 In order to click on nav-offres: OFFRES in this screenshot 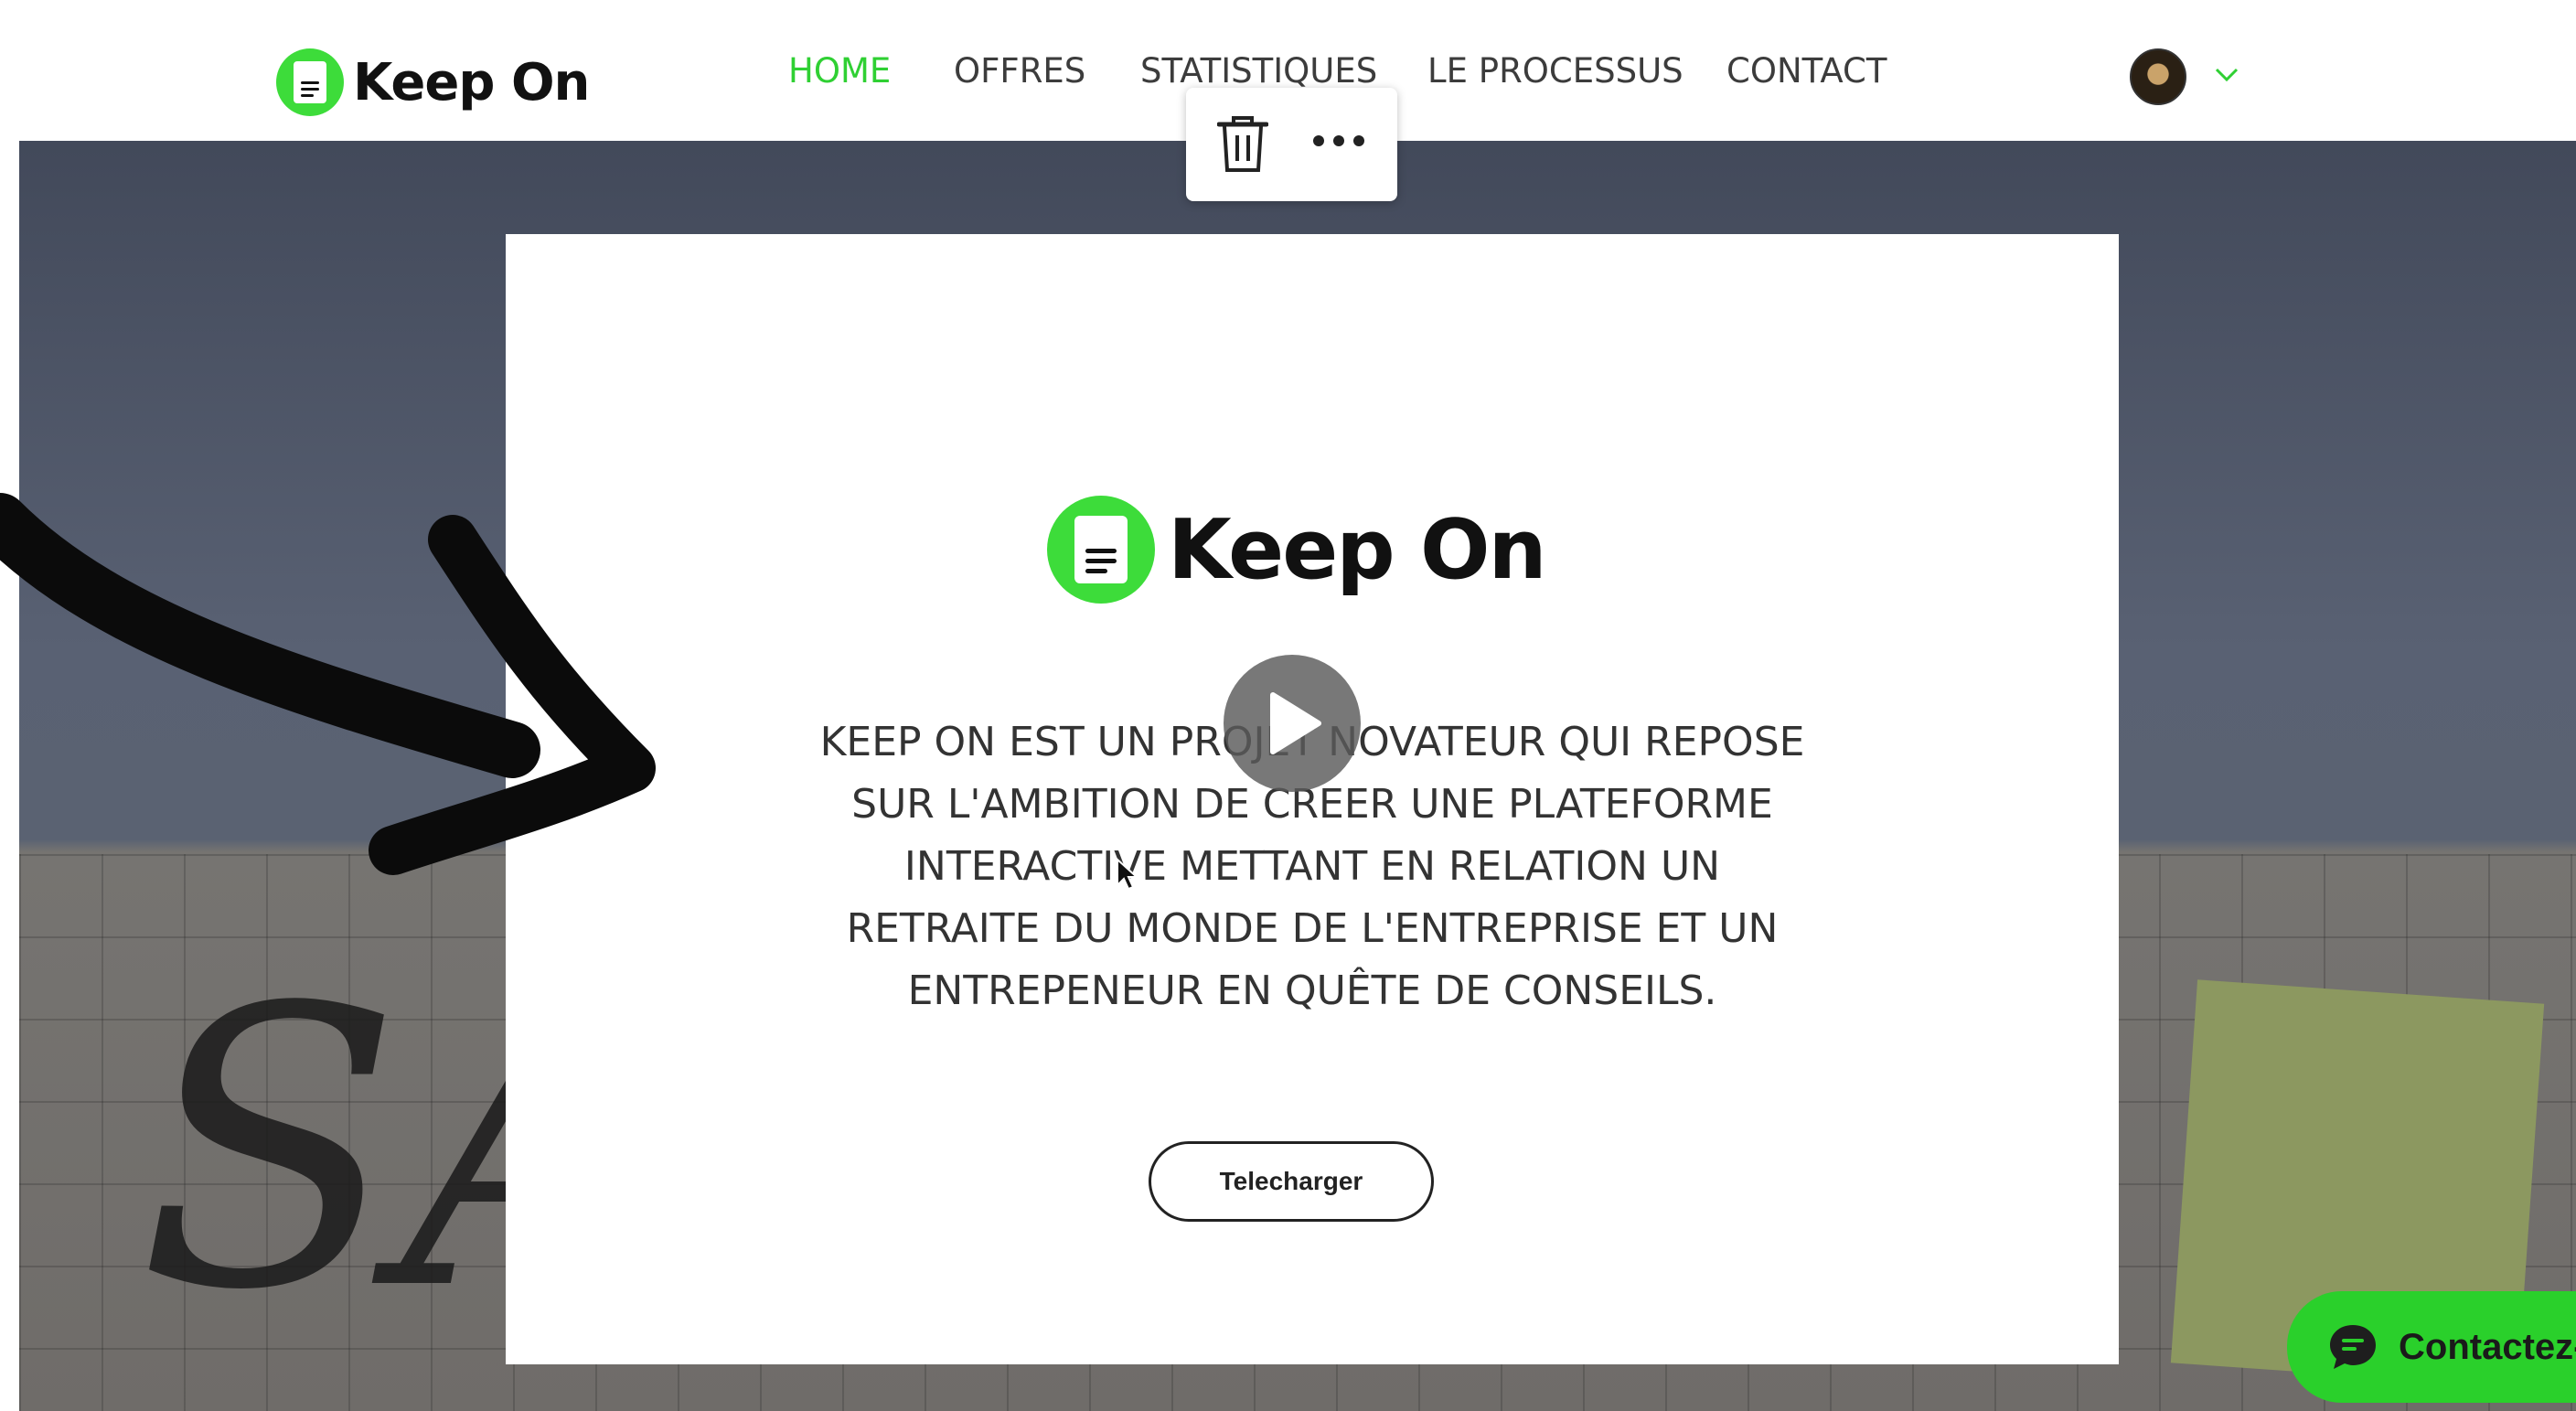, I will do `click(1019, 71)`.